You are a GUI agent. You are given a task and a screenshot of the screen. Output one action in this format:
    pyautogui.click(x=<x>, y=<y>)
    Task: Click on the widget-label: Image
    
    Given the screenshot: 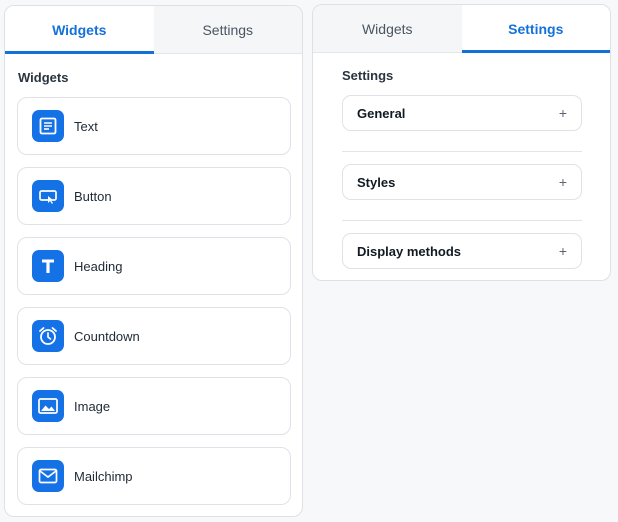 What is the action you would take?
    pyautogui.click(x=92, y=406)
    